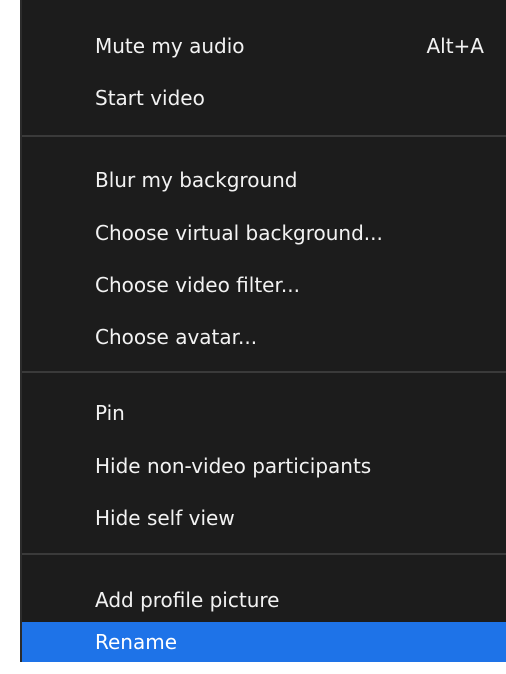 The width and height of the screenshot is (506, 674). What do you see at coordinates (264, 642) in the screenshot?
I see `menu-item-rename: Rename` at bounding box center [264, 642].